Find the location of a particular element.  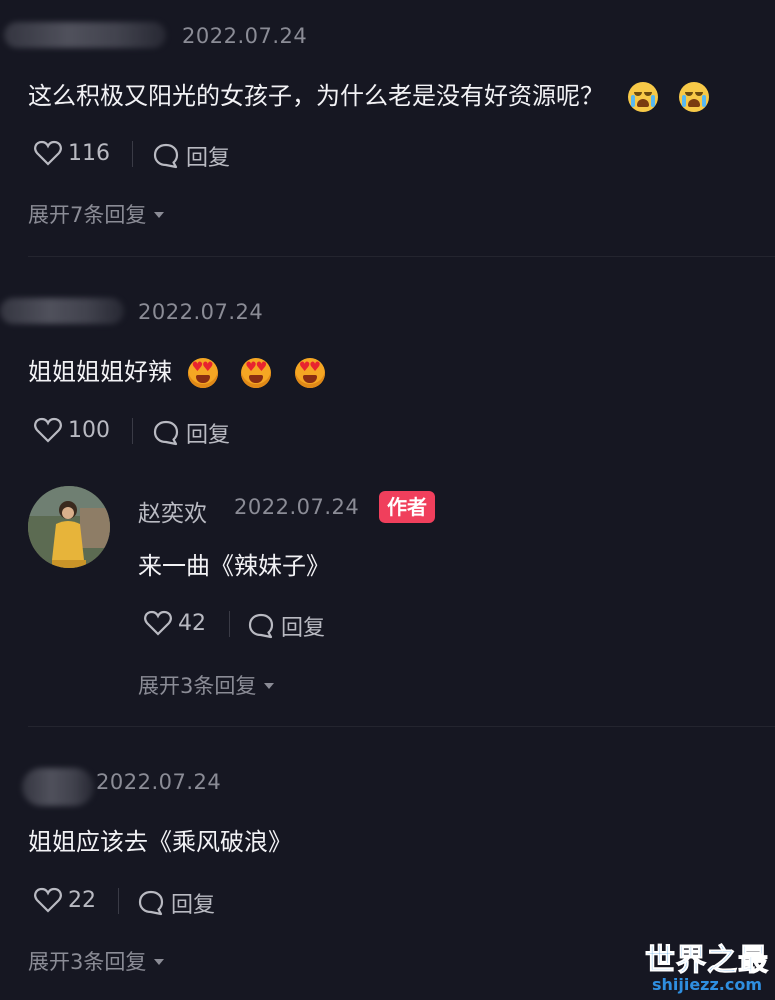

like-count: 100 is located at coordinates (89, 430).